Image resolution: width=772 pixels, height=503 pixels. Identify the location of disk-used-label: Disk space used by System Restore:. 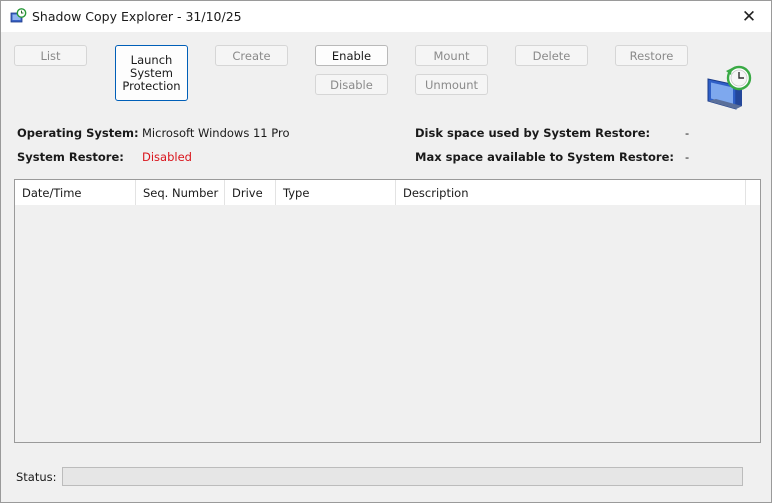
(533, 133).